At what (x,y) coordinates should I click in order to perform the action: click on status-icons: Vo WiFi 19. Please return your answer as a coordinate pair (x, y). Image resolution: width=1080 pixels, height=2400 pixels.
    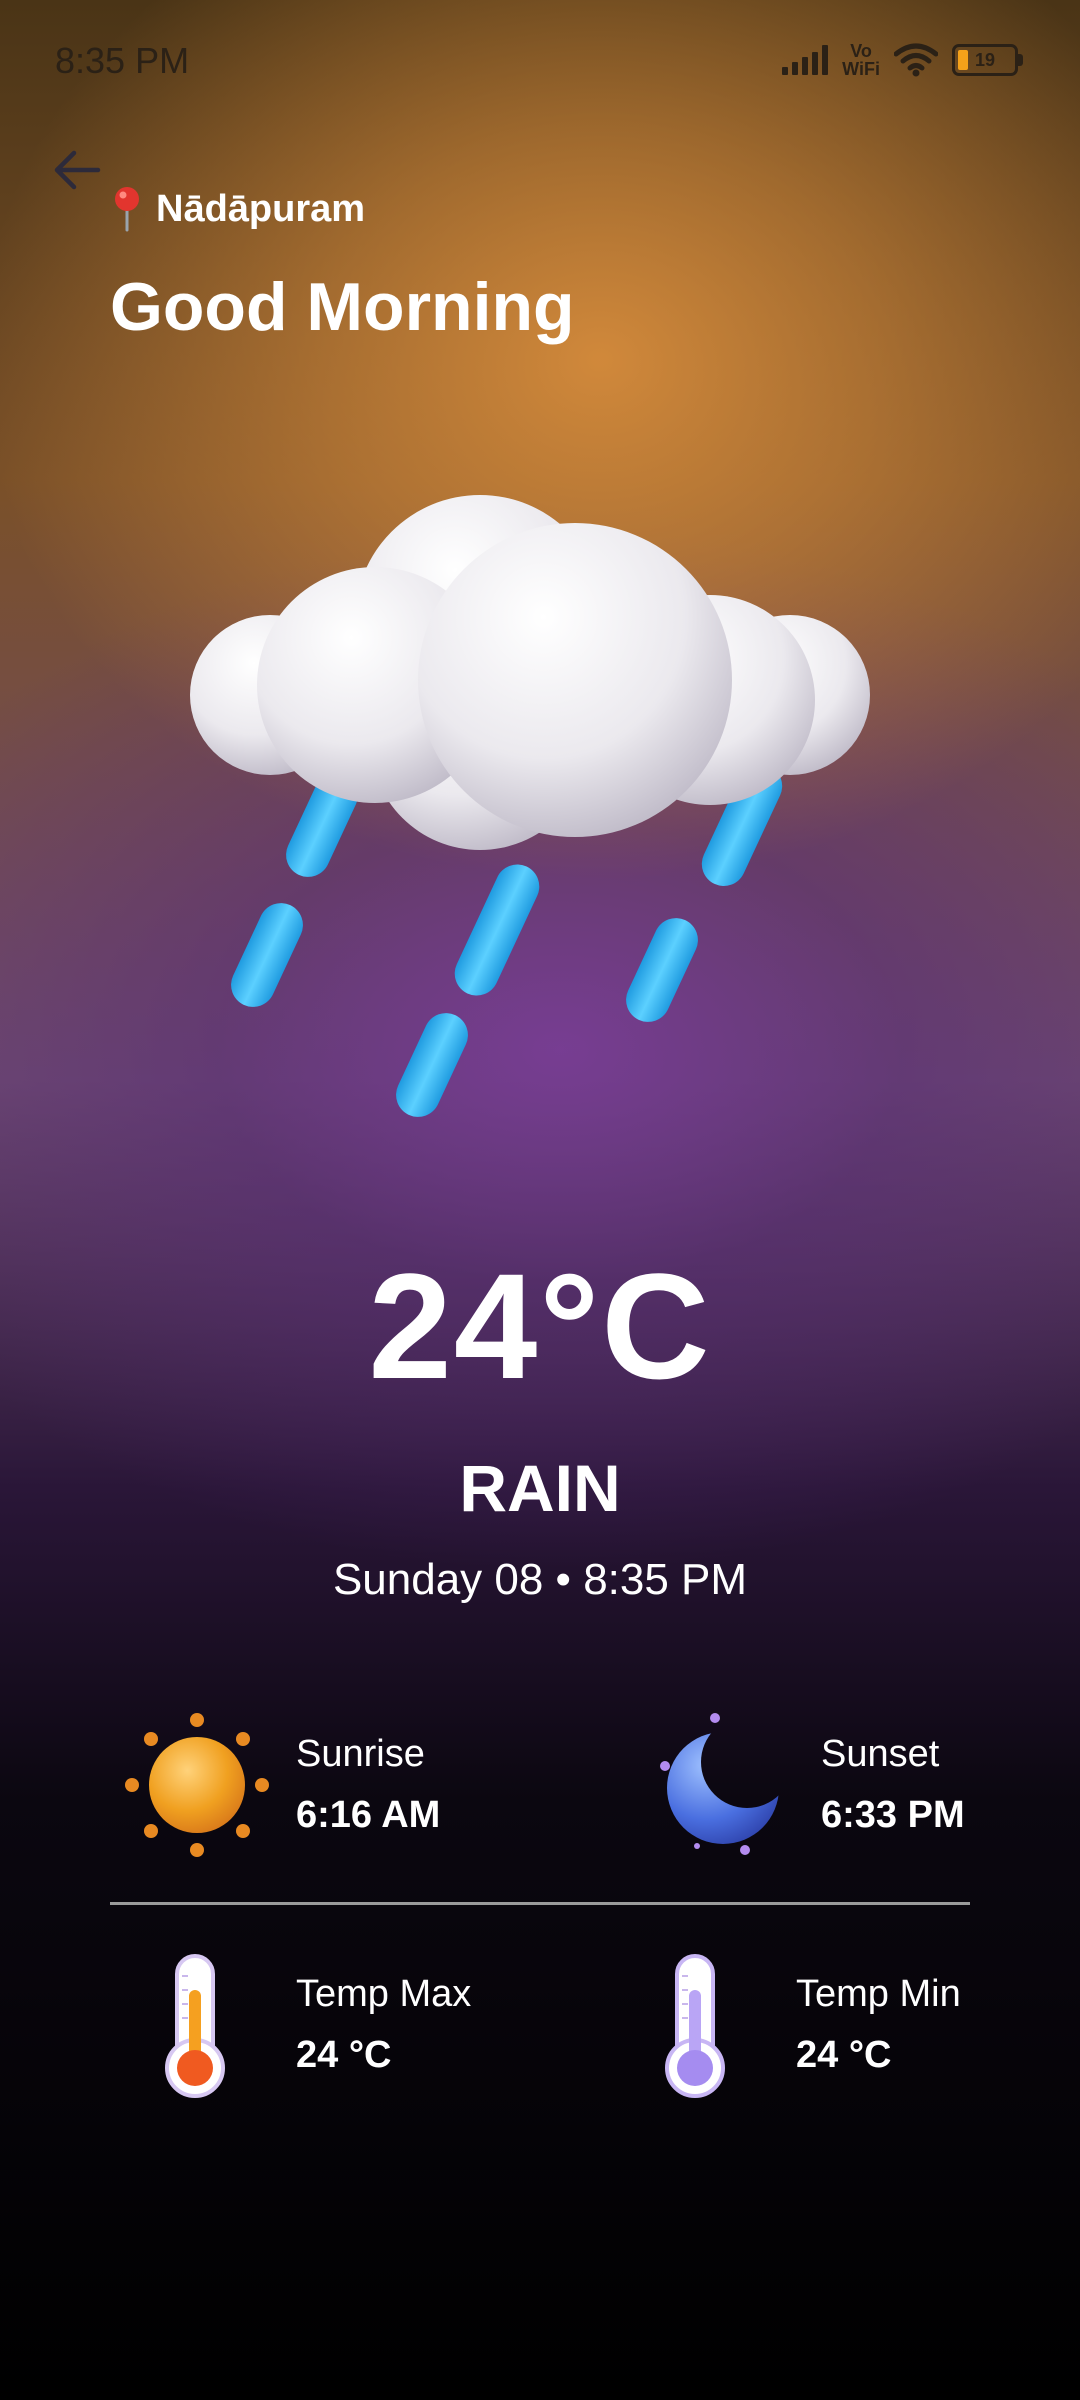
    Looking at the image, I should click on (902, 60).